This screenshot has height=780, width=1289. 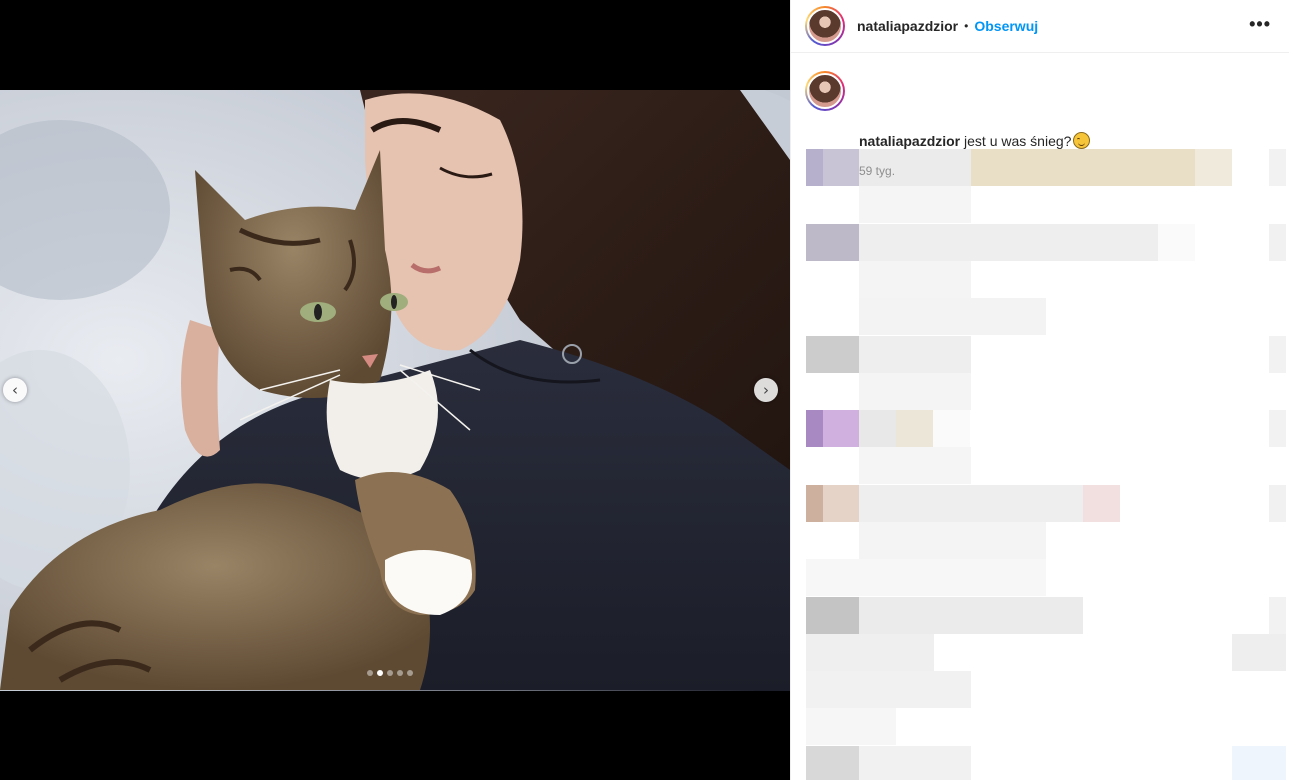 I want to click on carousel-prev-button: ‹, so click(x=15, y=390).